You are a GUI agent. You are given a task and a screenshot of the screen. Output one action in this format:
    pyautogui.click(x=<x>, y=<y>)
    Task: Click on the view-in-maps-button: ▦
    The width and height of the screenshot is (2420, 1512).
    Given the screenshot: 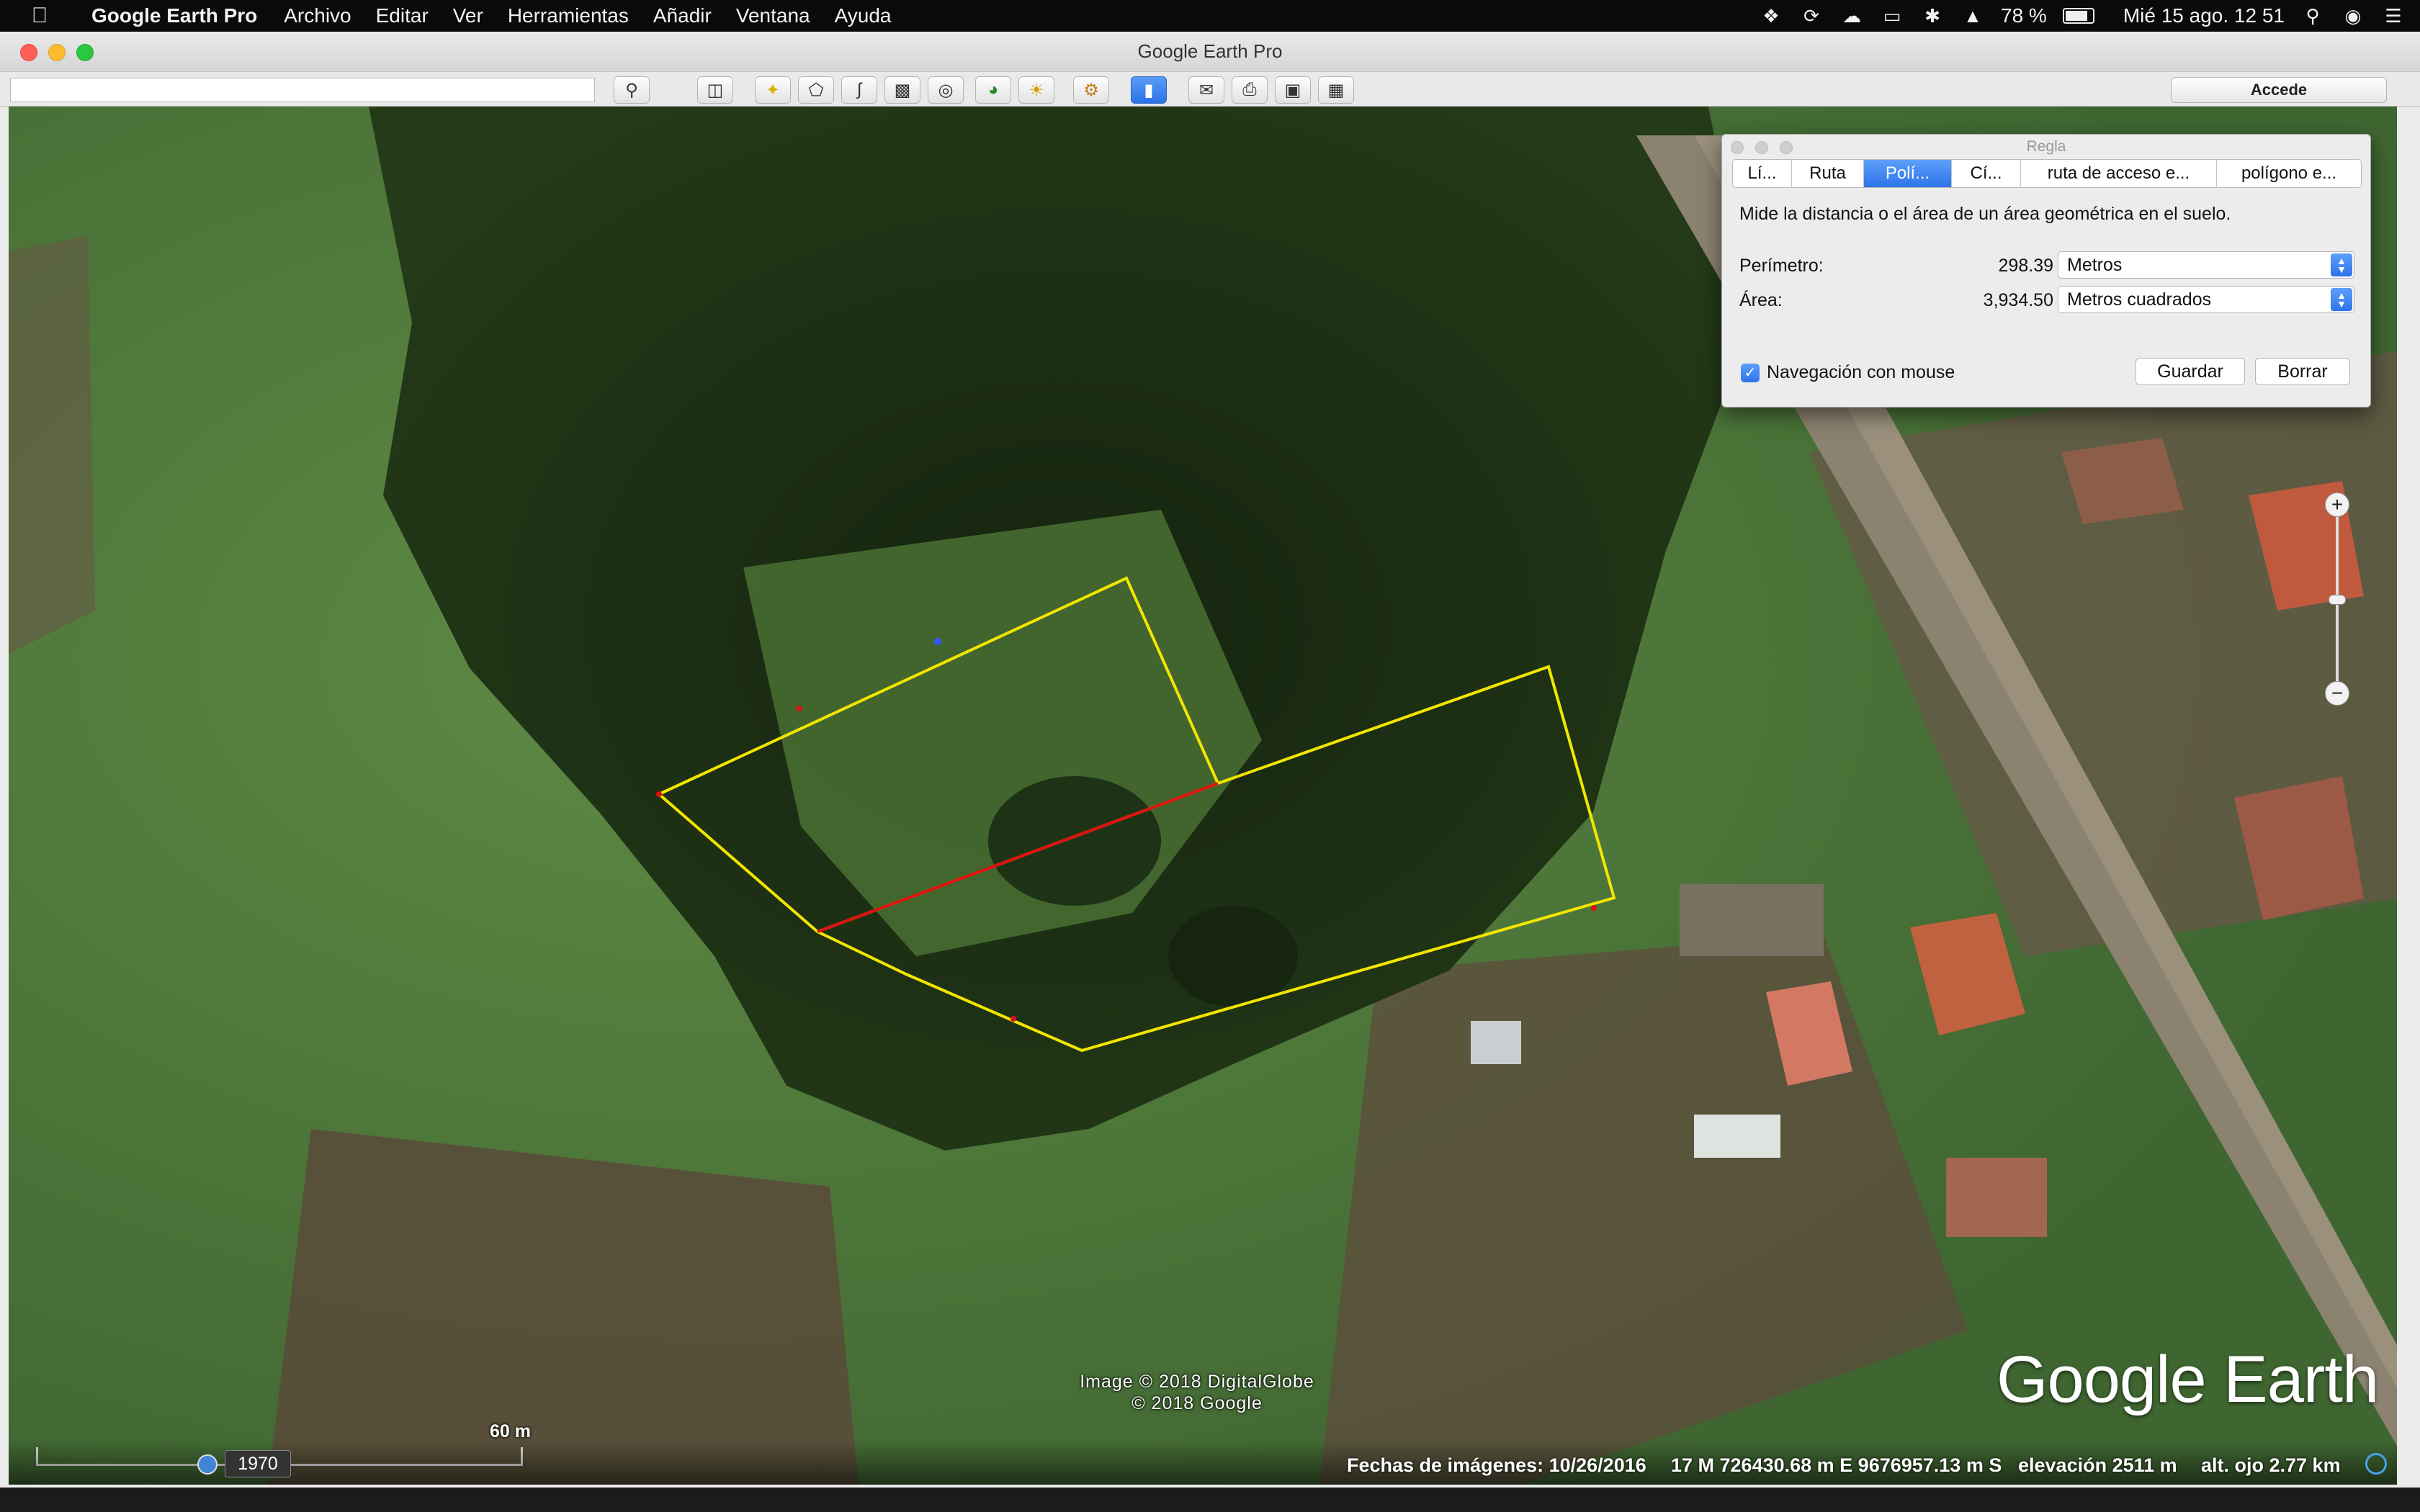 What is the action you would take?
    pyautogui.click(x=1336, y=90)
    